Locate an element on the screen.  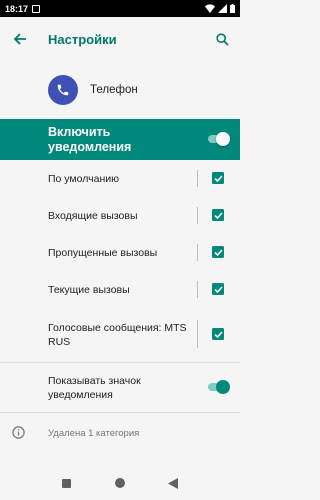
status-bar: 18:17 is located at coordinates (120, 8).